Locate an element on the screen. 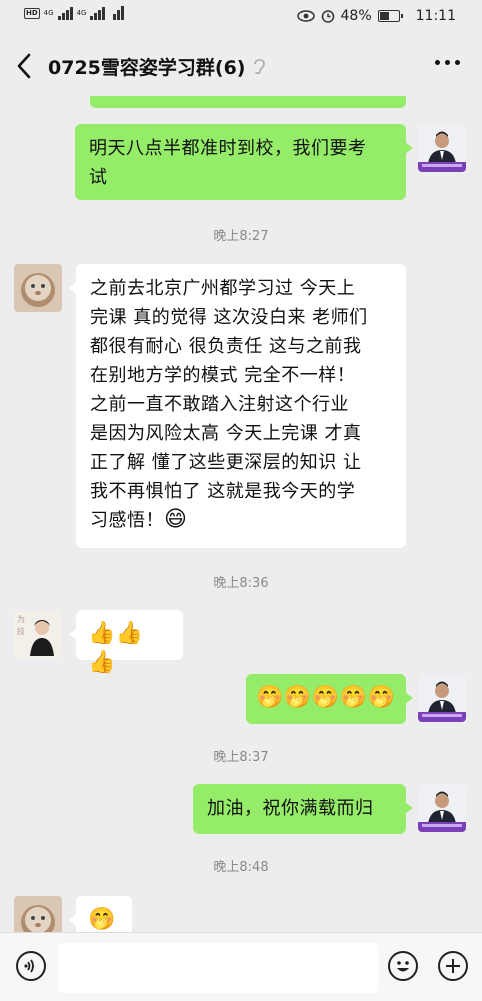  voice-icon is located at coordinates (31, 966).